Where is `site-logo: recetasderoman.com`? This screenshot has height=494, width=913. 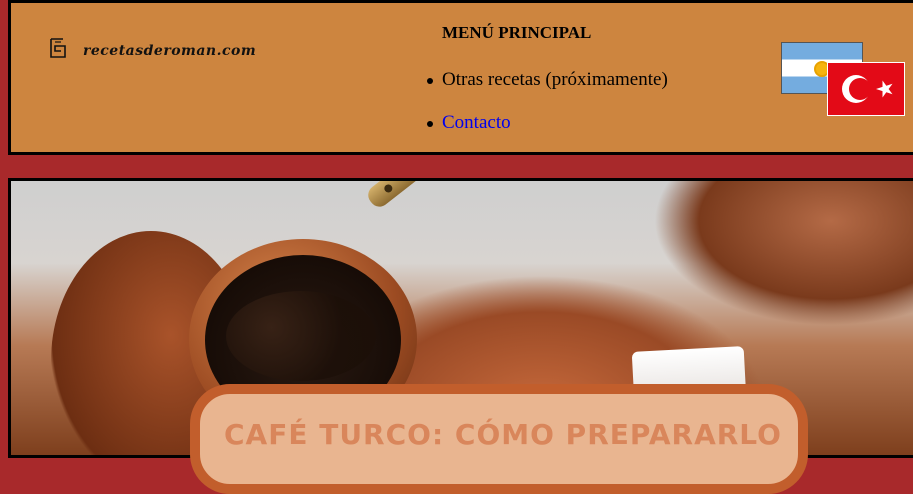
site-logo: recetasderoman.com is located at coordinates (152, 48).